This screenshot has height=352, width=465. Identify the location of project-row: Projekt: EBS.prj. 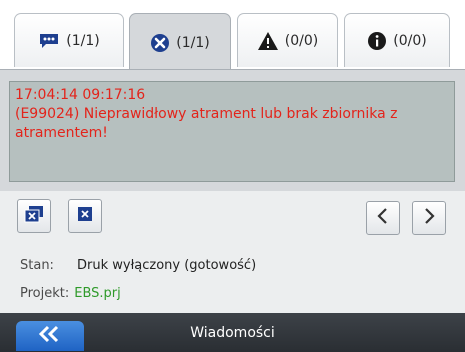
(70, 293).